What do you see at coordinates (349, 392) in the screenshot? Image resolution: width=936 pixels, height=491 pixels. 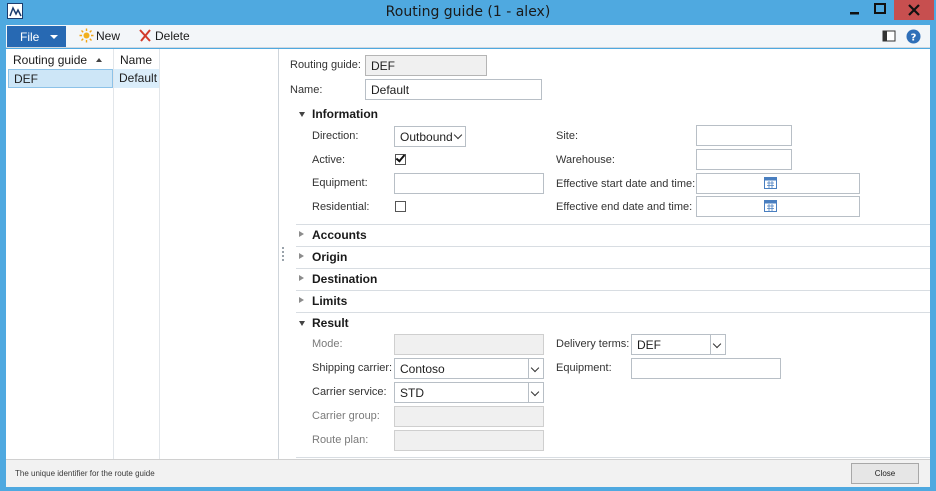 I see `carrier-service-label: Carrier service:` at bounding box center [349, 392].